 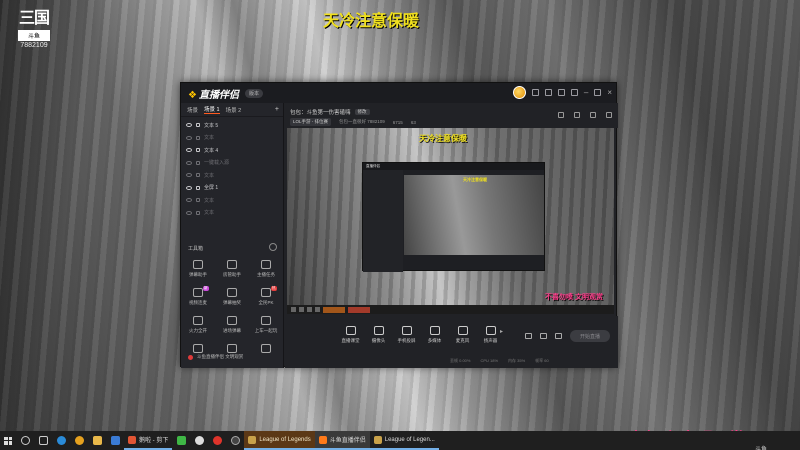 I want to click on version-badge: 版本, so click(x=253, y=93).